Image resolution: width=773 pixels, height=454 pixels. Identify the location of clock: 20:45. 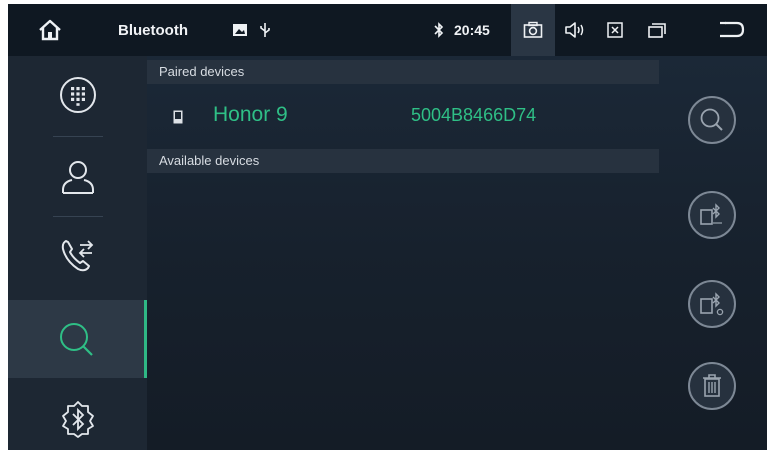
(472, 30).